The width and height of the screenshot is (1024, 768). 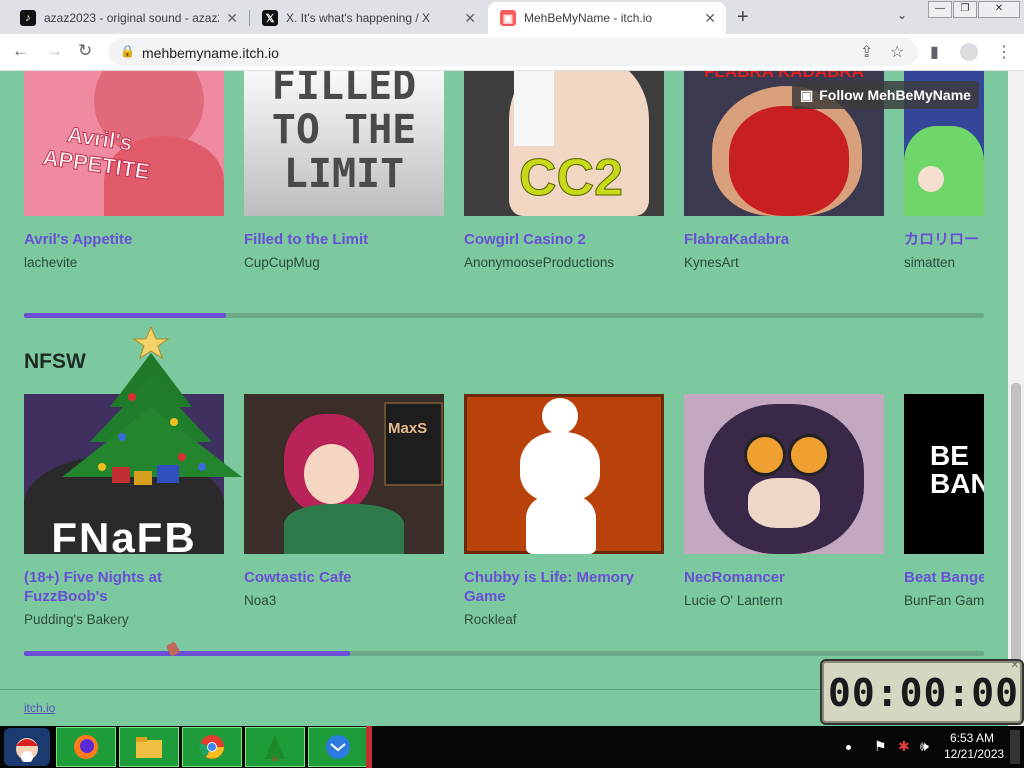 I want to click on close-window-button: ✕, so click(x=999, y=9).